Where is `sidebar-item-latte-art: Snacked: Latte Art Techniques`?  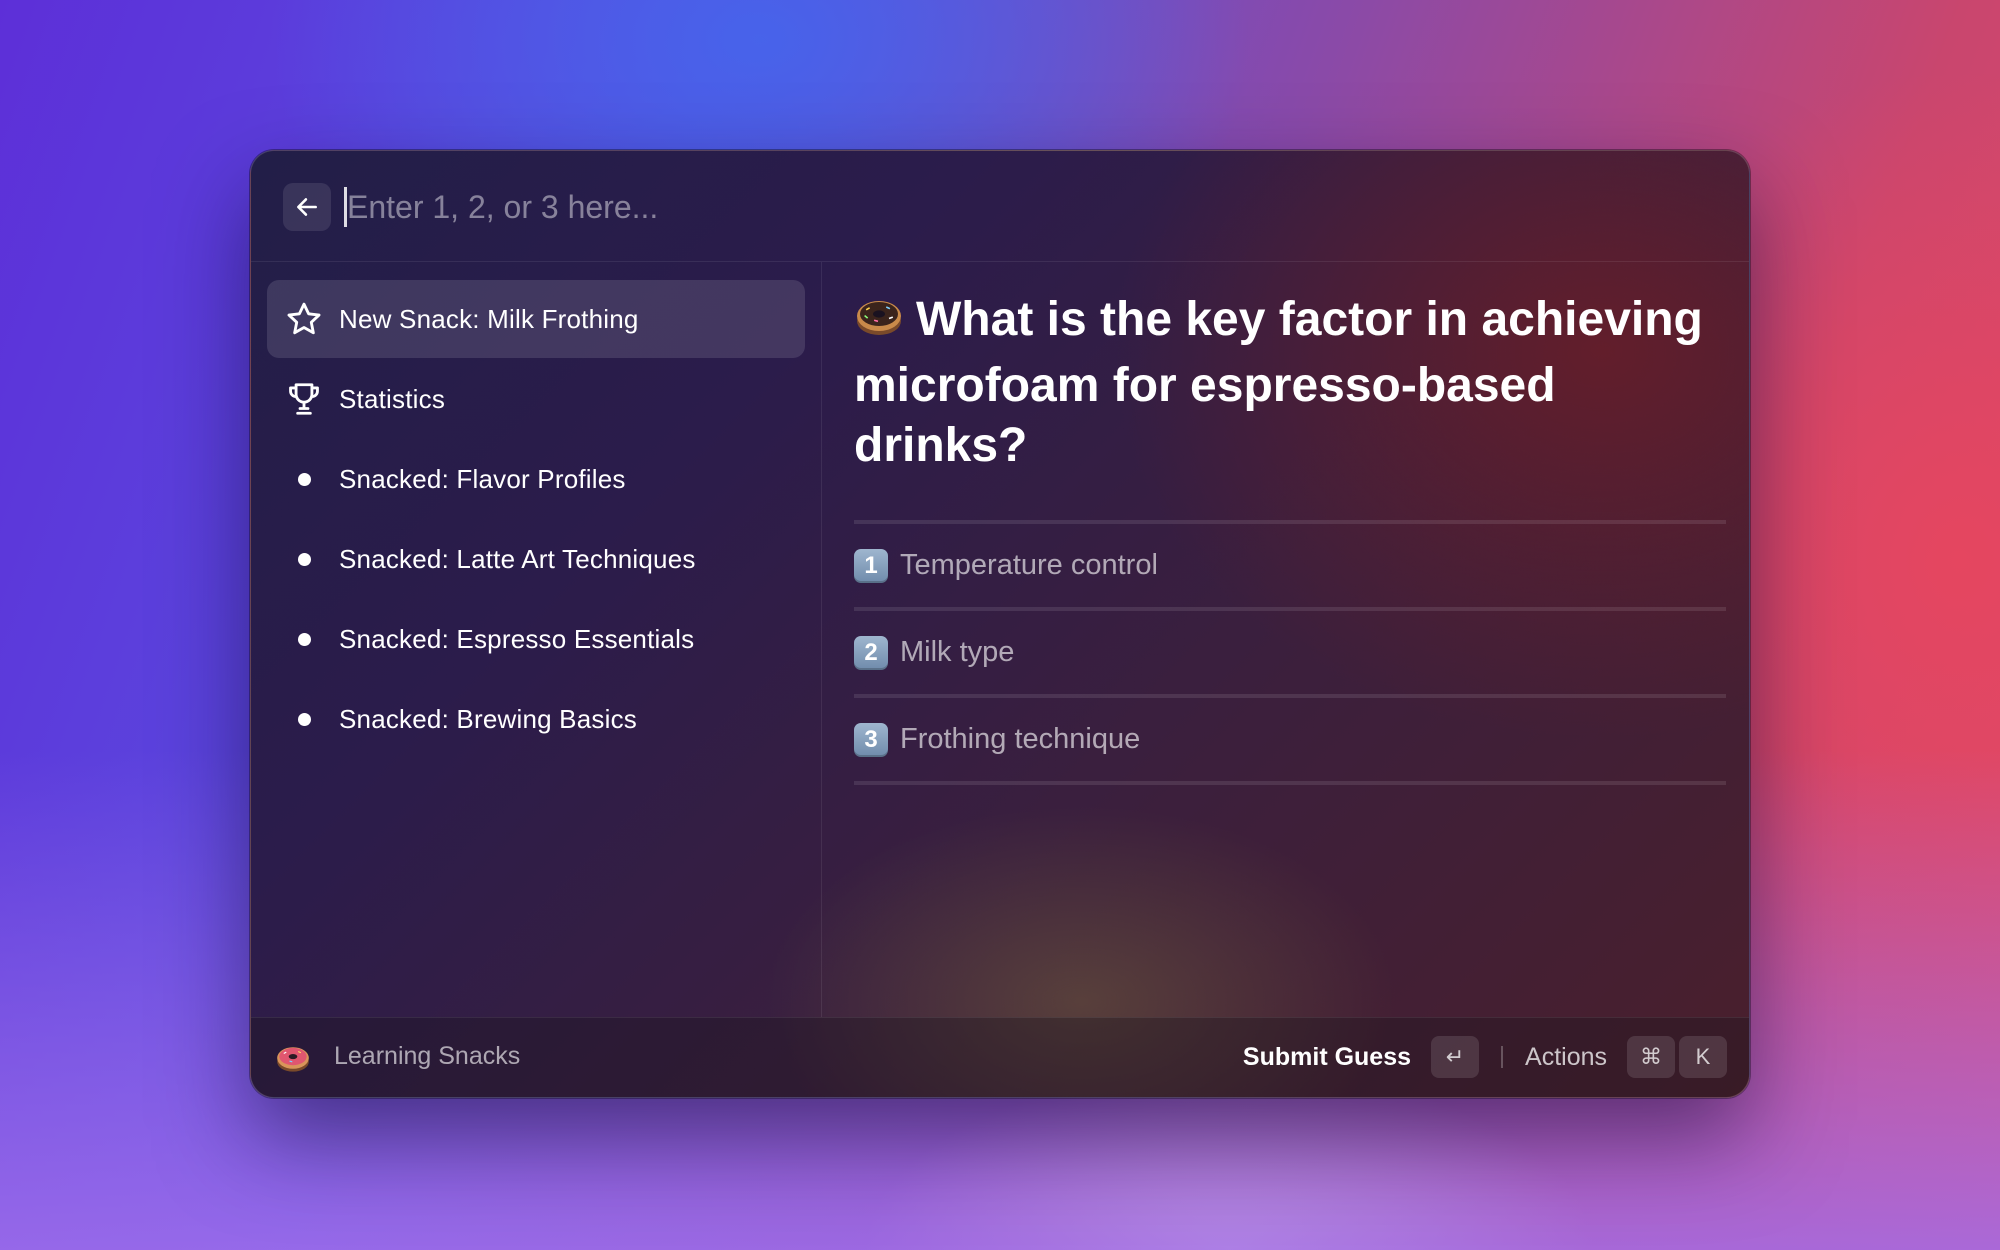
sidebar-item-latte-art: Snacked: Latte Art Techniques is located at coordinates (536, 559).